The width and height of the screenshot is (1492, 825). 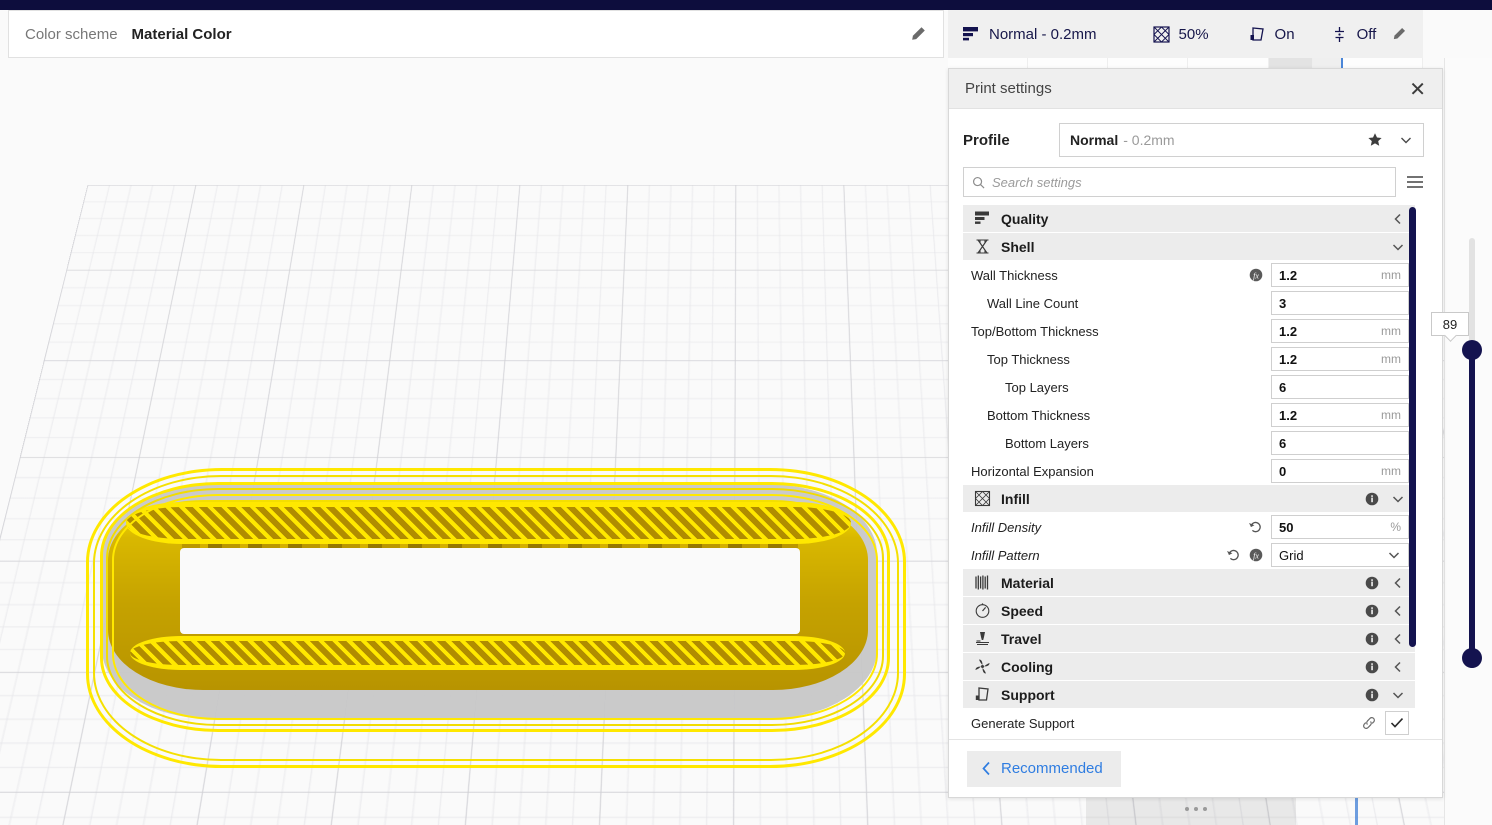 What do you see at coordinates (1052, 768) in the screenshot?
I see `recommended-label: Recommended` at bounding box center [1052, 768].